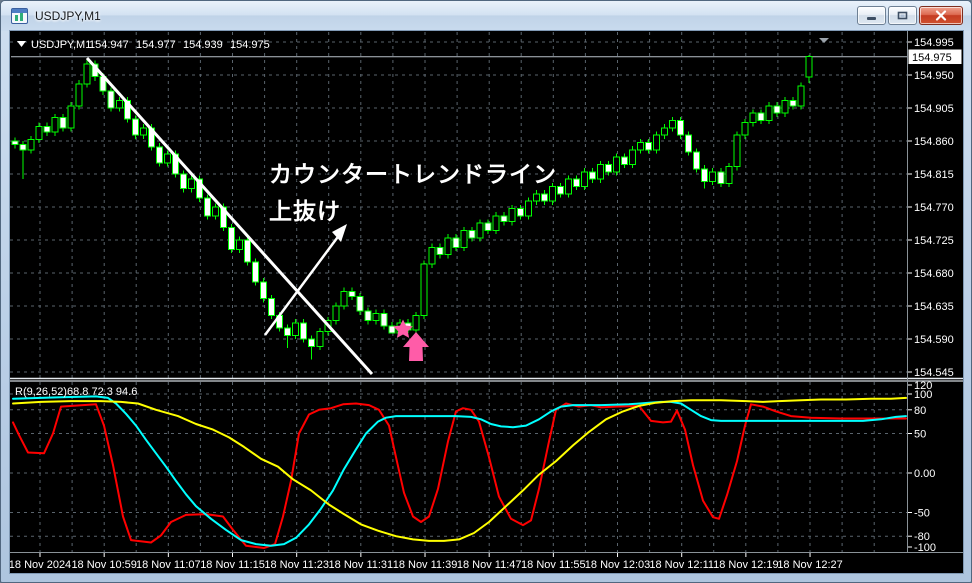 This screenshot has width=972, height=583. What do you see at coordinates (934, 76) in the screenshot?
I see `svg-text: 154.950` at bounding box center [934, 76].